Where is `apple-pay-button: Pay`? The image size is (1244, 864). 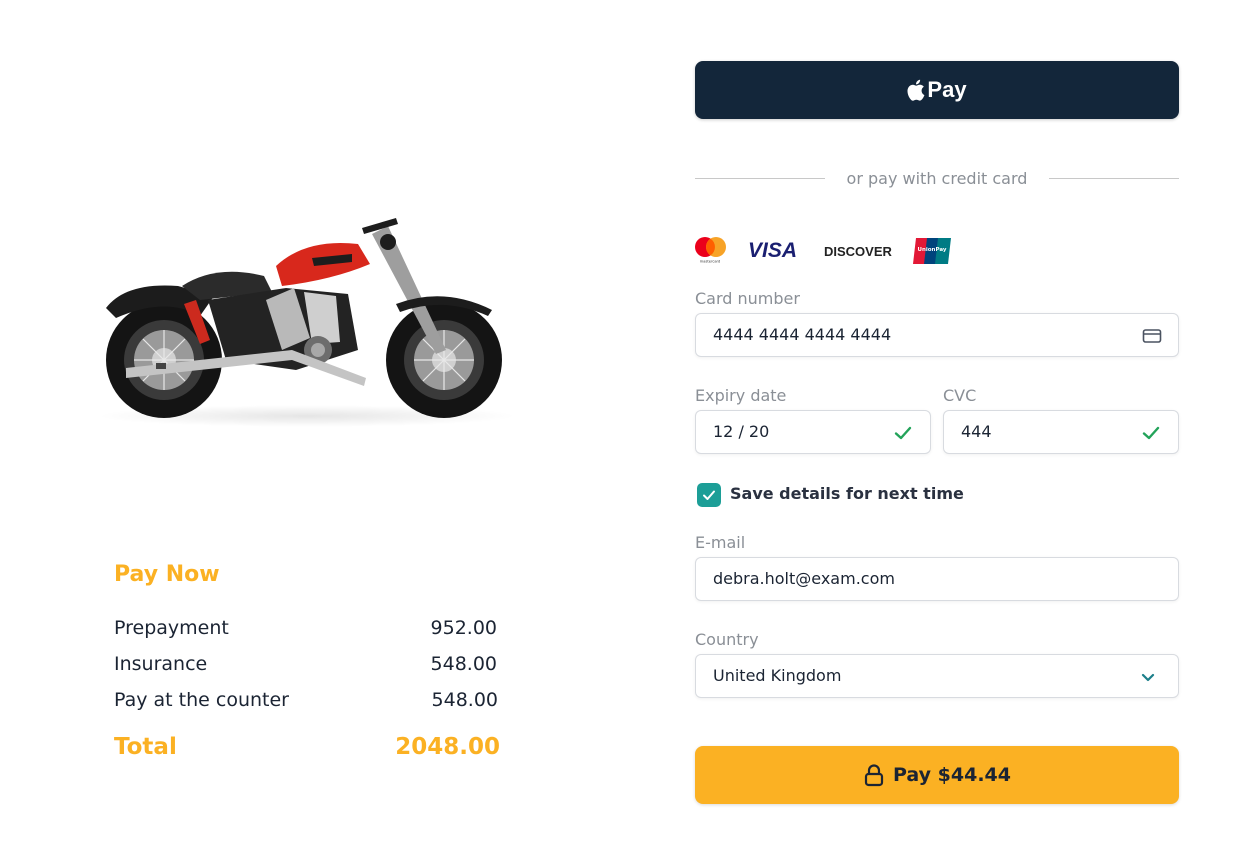 apple-pay-button: Pay is located at coordinates (937, 90).